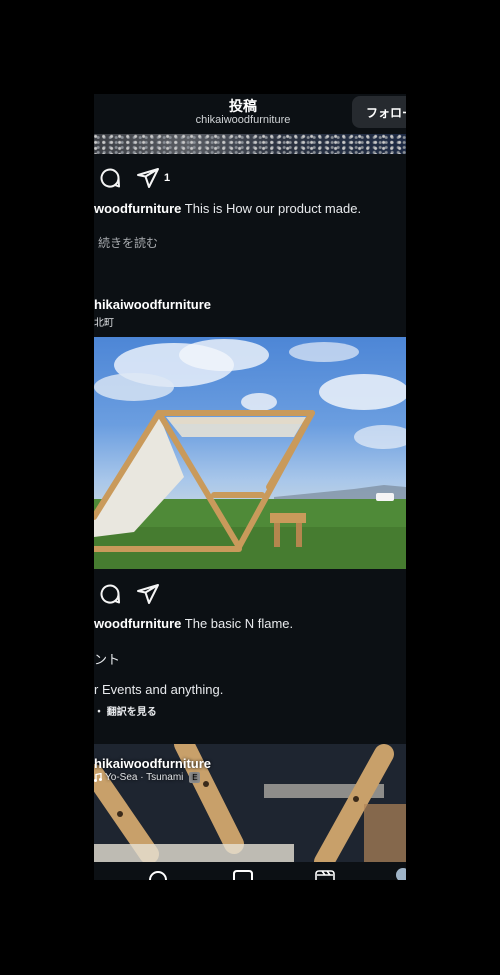 The height and width of the screenshot is (975, 500). I want to click on bottom-nav, so click(250, 871).